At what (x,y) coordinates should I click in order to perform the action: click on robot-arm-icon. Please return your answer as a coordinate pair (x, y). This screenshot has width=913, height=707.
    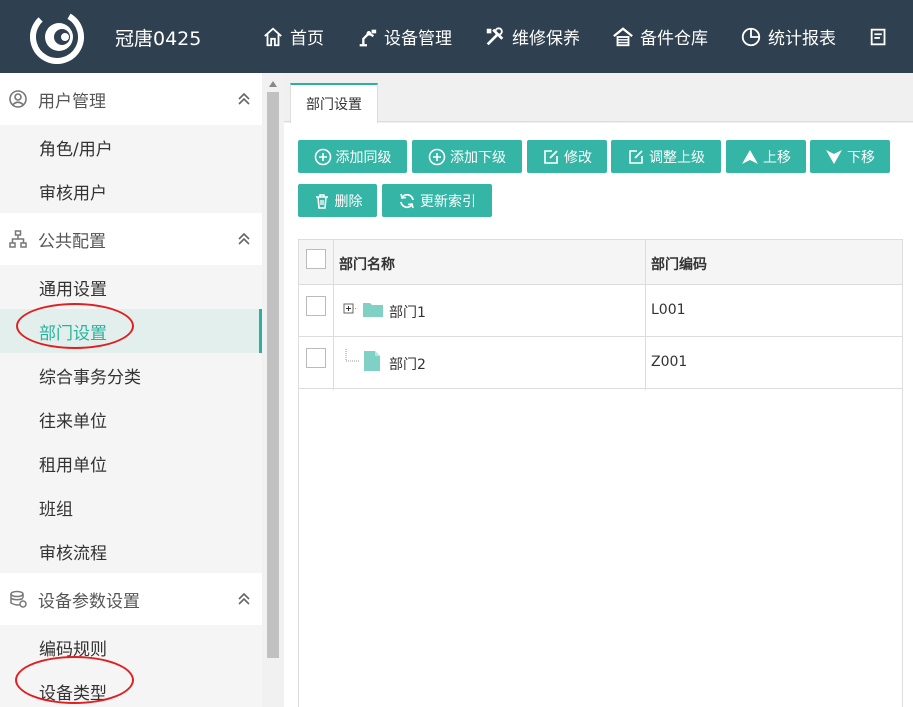
    Looking at the image, I should click on (368, 37).